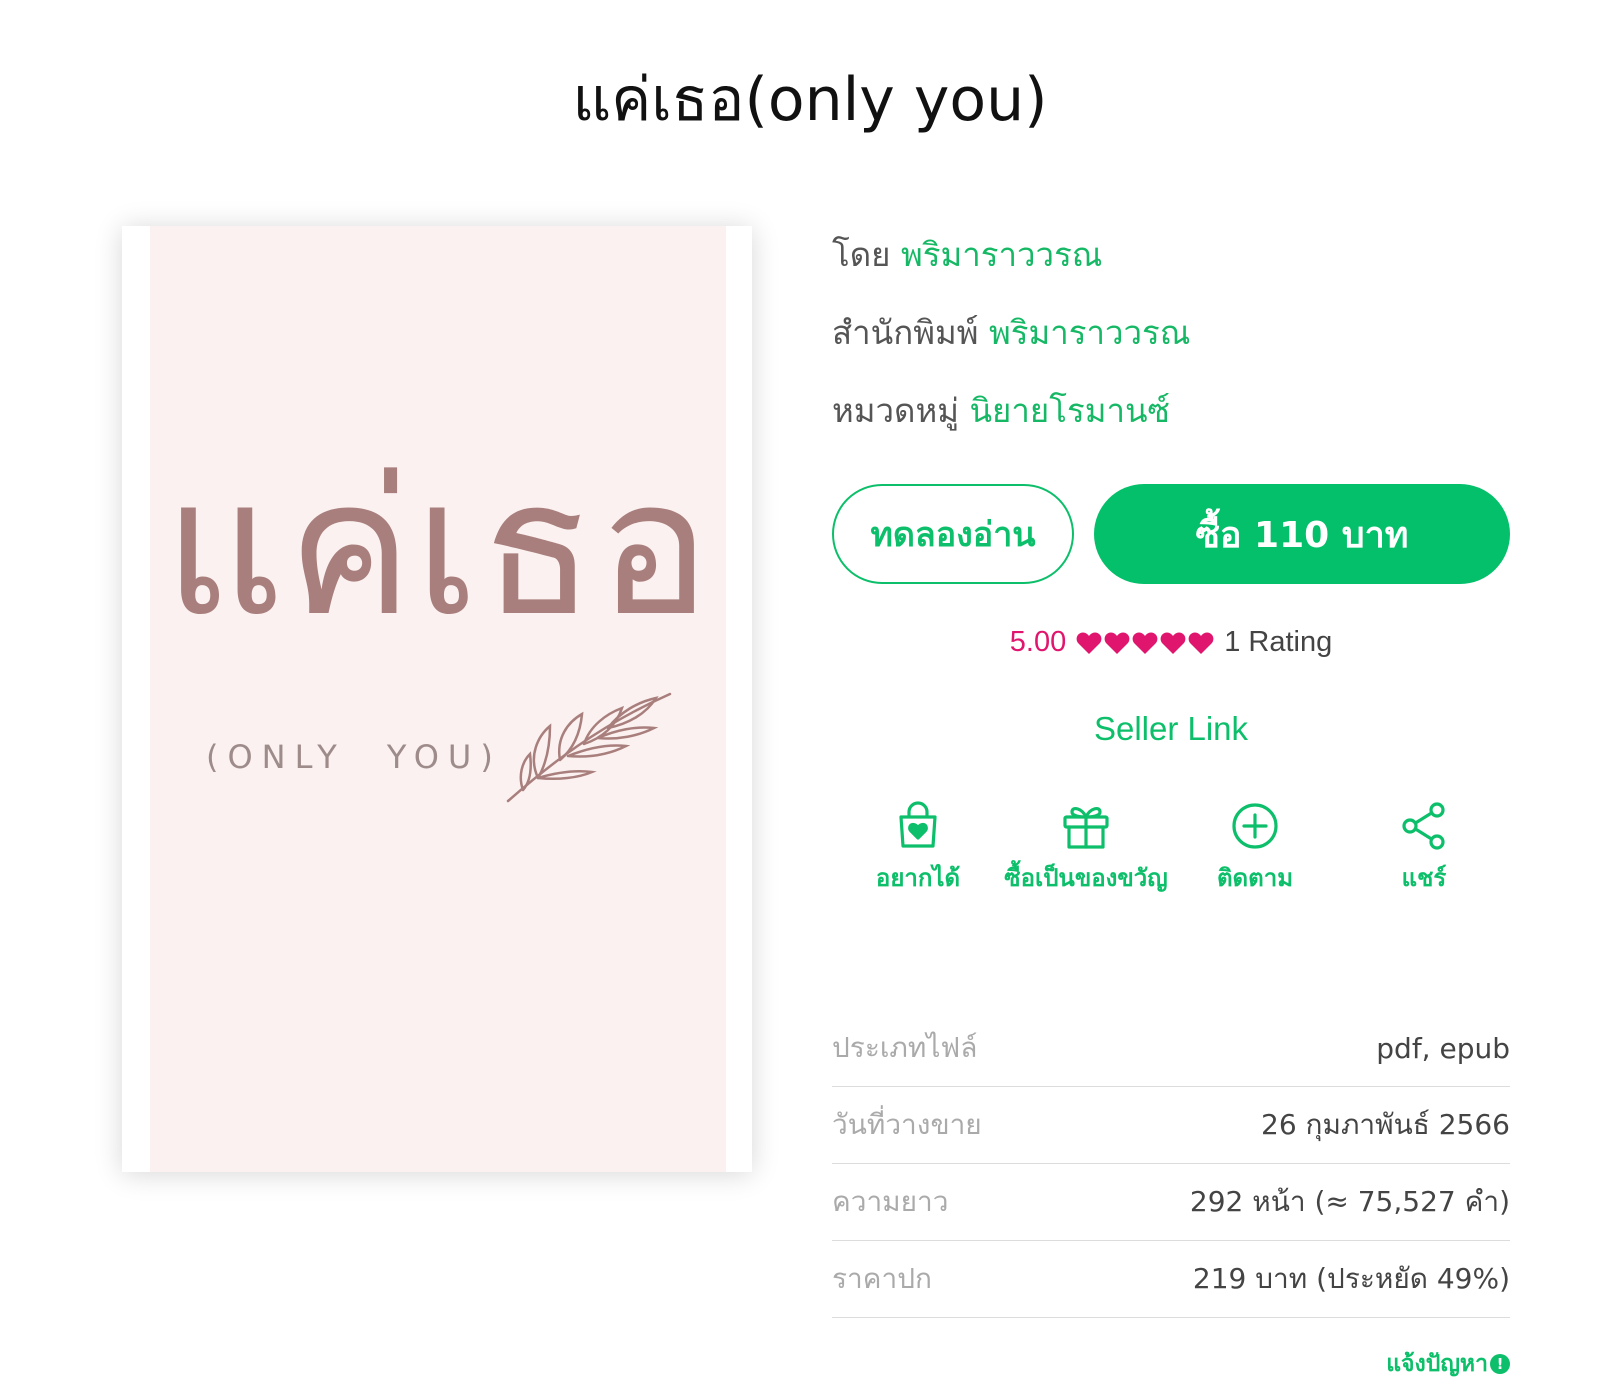 The width and height of the screenshot is (1620, 1388). I want to click on author-row: โดย พริมาราววรณ, so click(967, 254).